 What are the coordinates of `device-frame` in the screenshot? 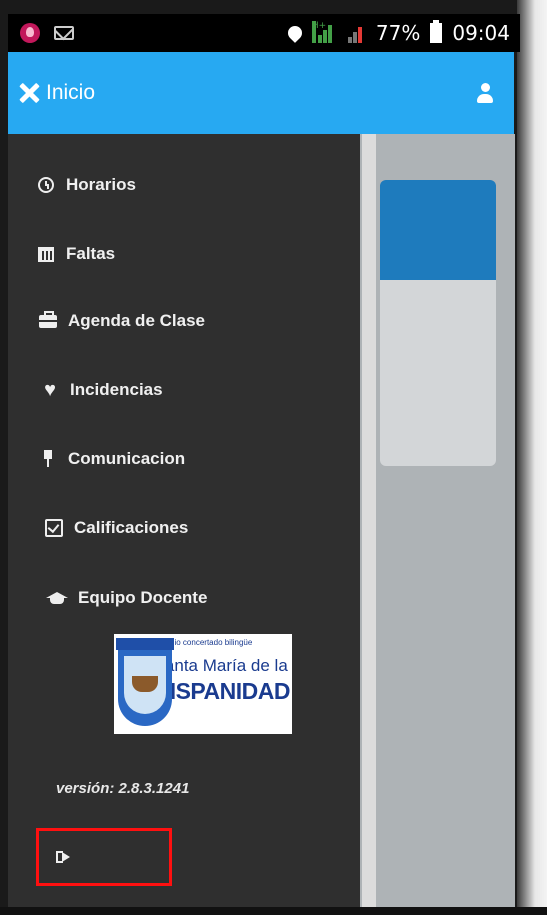 It's located at (532, 457).